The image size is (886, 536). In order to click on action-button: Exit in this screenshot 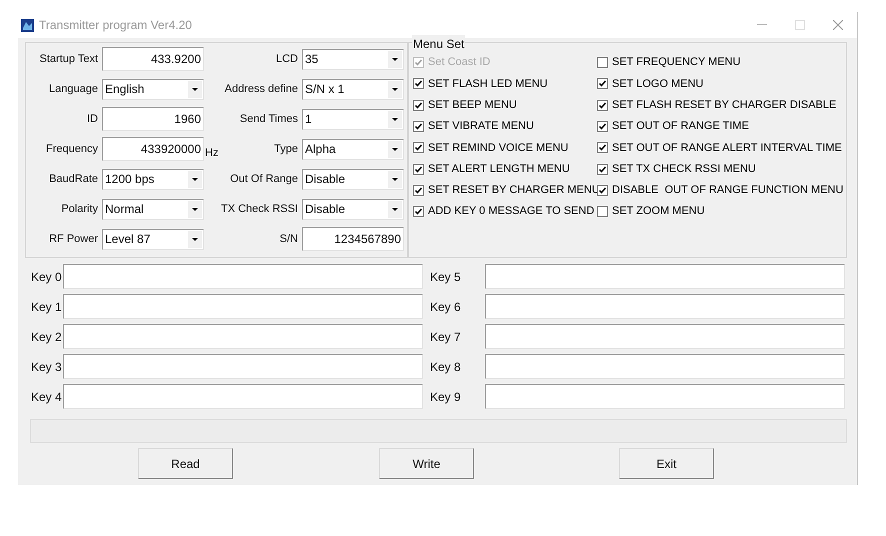, I will do `click(666, 463)`.